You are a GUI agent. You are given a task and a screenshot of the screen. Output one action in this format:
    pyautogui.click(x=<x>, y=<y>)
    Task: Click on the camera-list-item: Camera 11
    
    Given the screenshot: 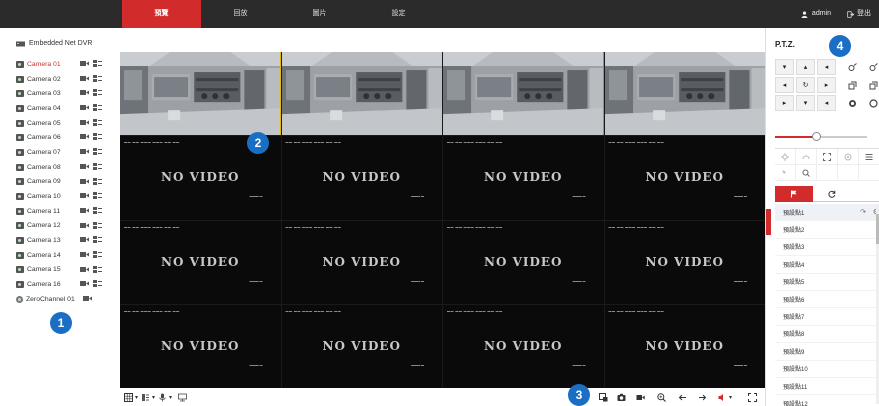 What is the action you would take?
    pyautogui.click(x=66, y=211)
    